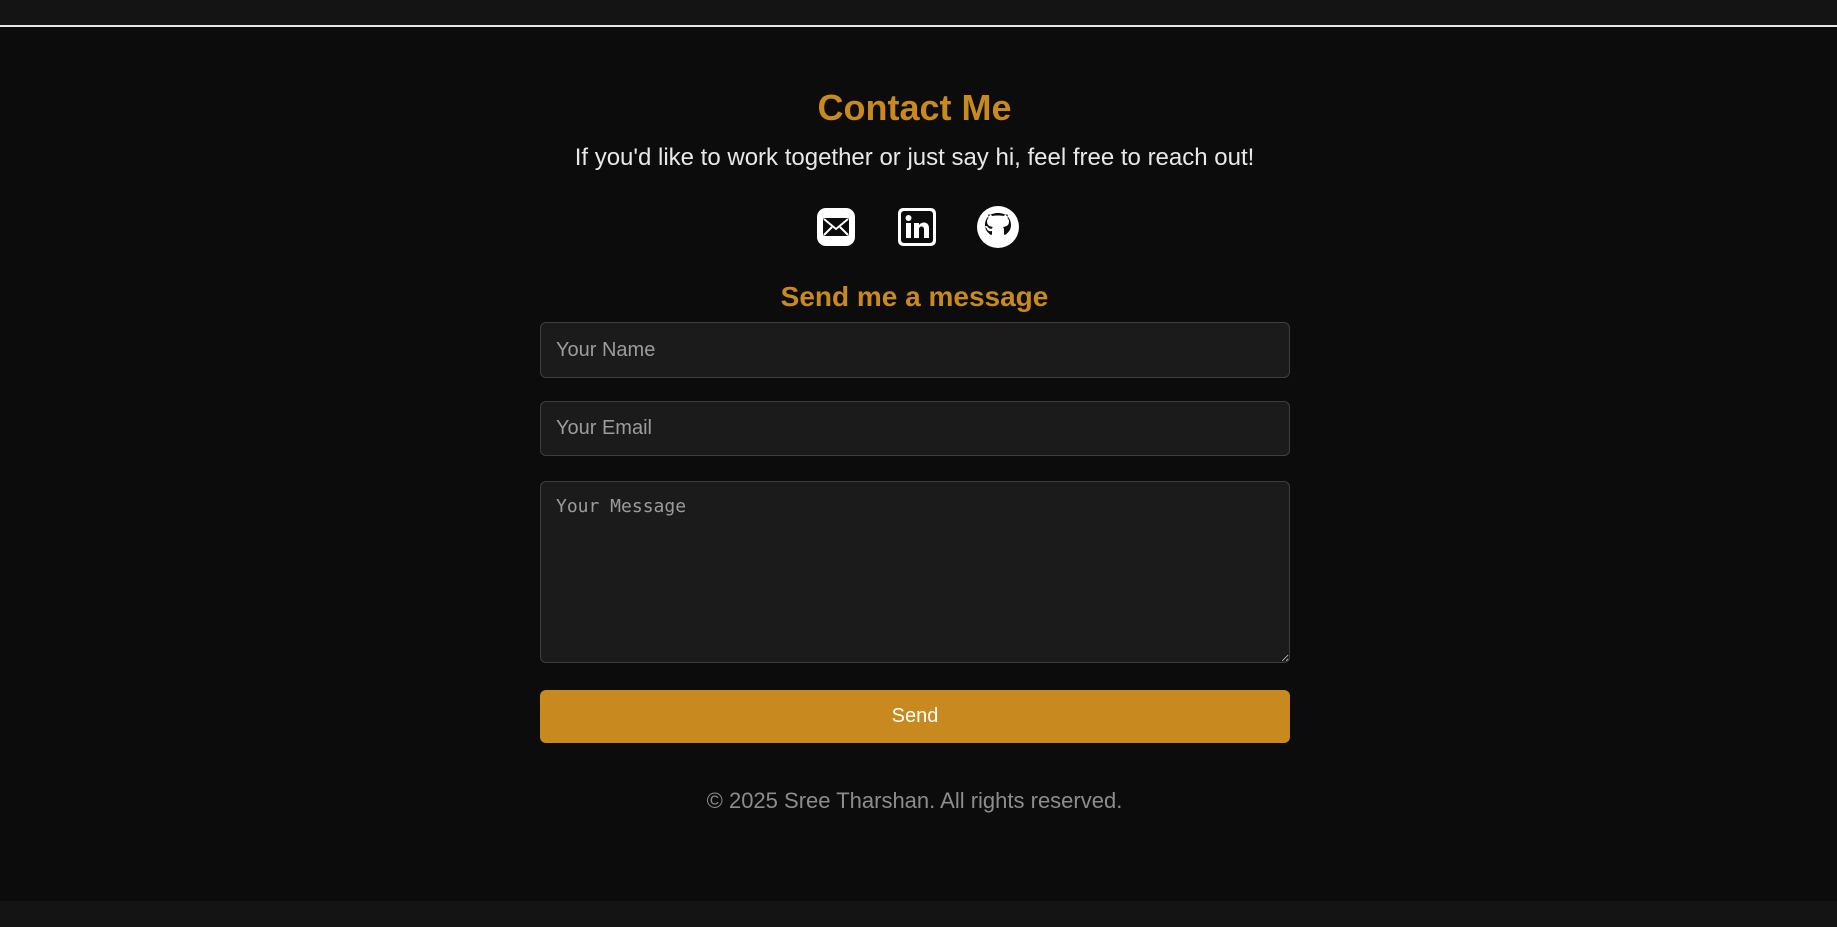  I want to click on github-icon, so click(998, 227).